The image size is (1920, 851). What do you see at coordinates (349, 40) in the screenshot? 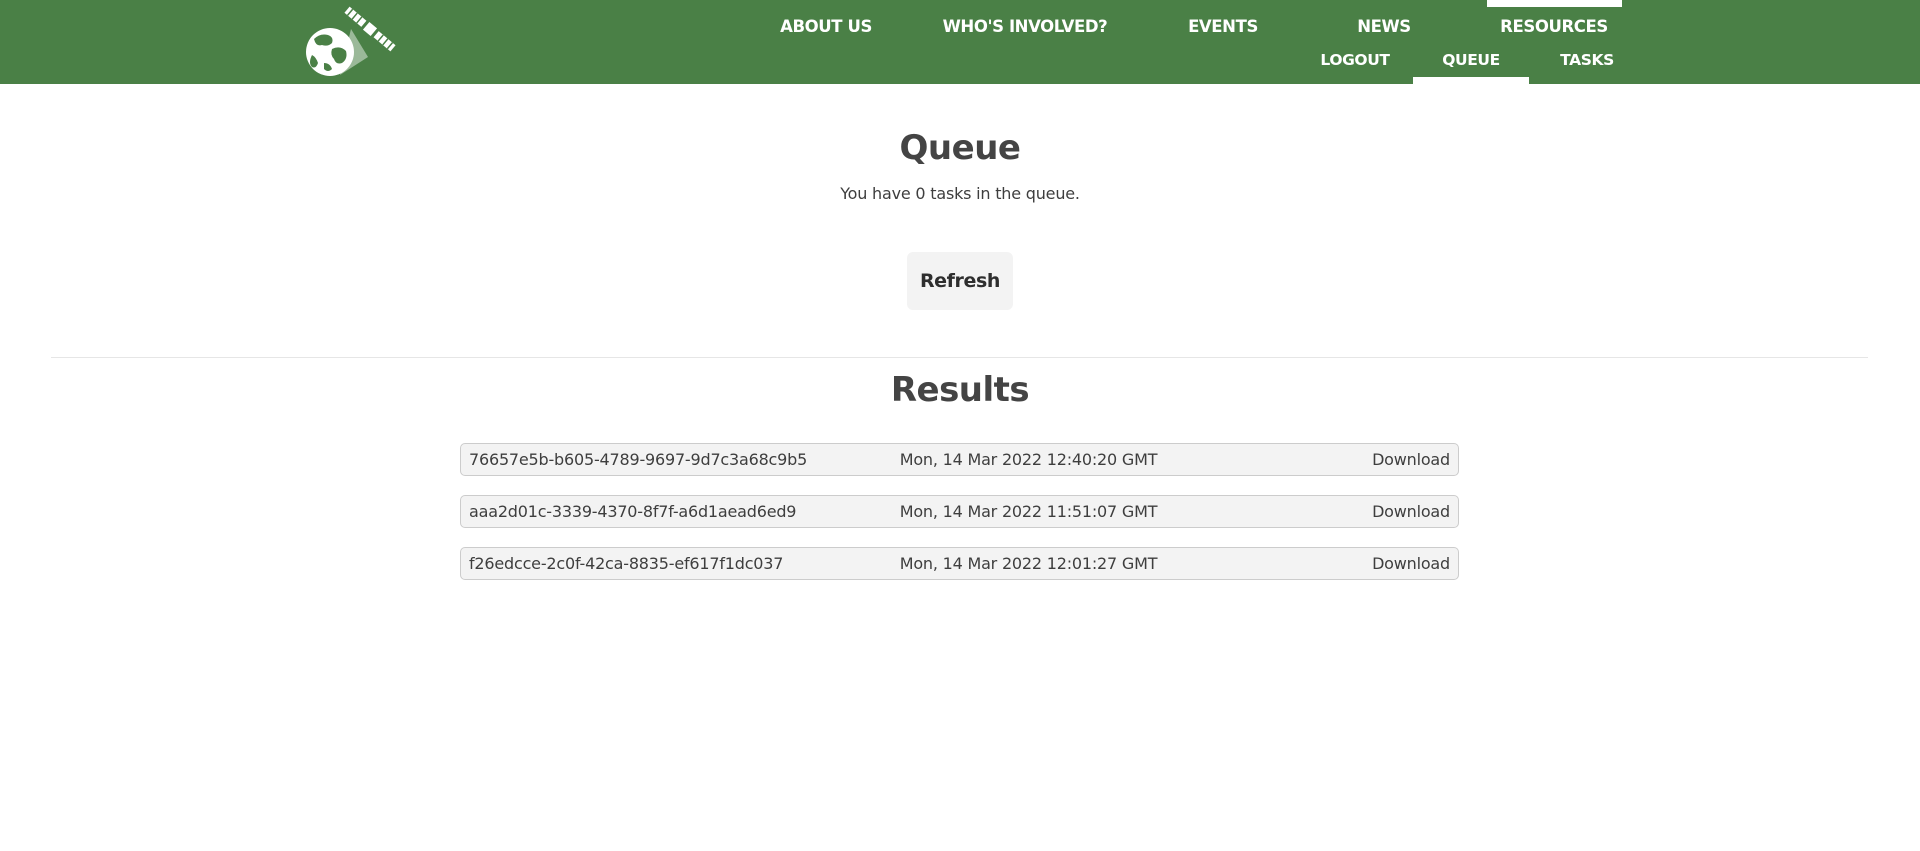
I see `globe-satellite-logo-icon` at bounding box center [349, 40].